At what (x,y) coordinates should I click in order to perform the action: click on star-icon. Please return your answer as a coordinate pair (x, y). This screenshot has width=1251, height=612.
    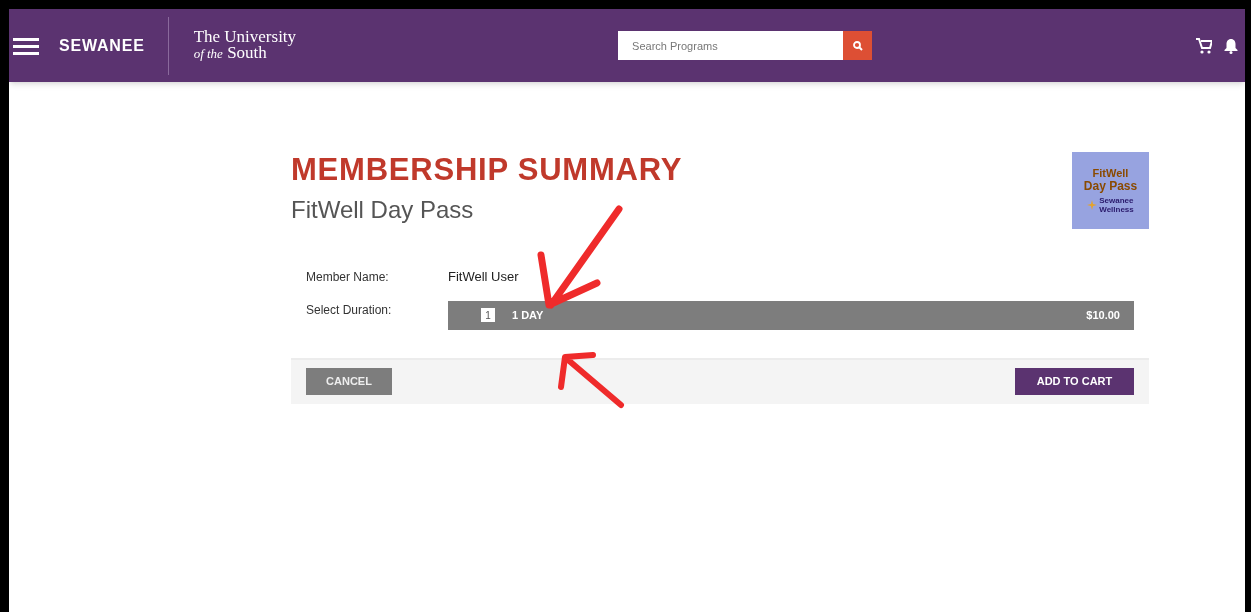
    Looking at the image, I should click on (1092, 205).